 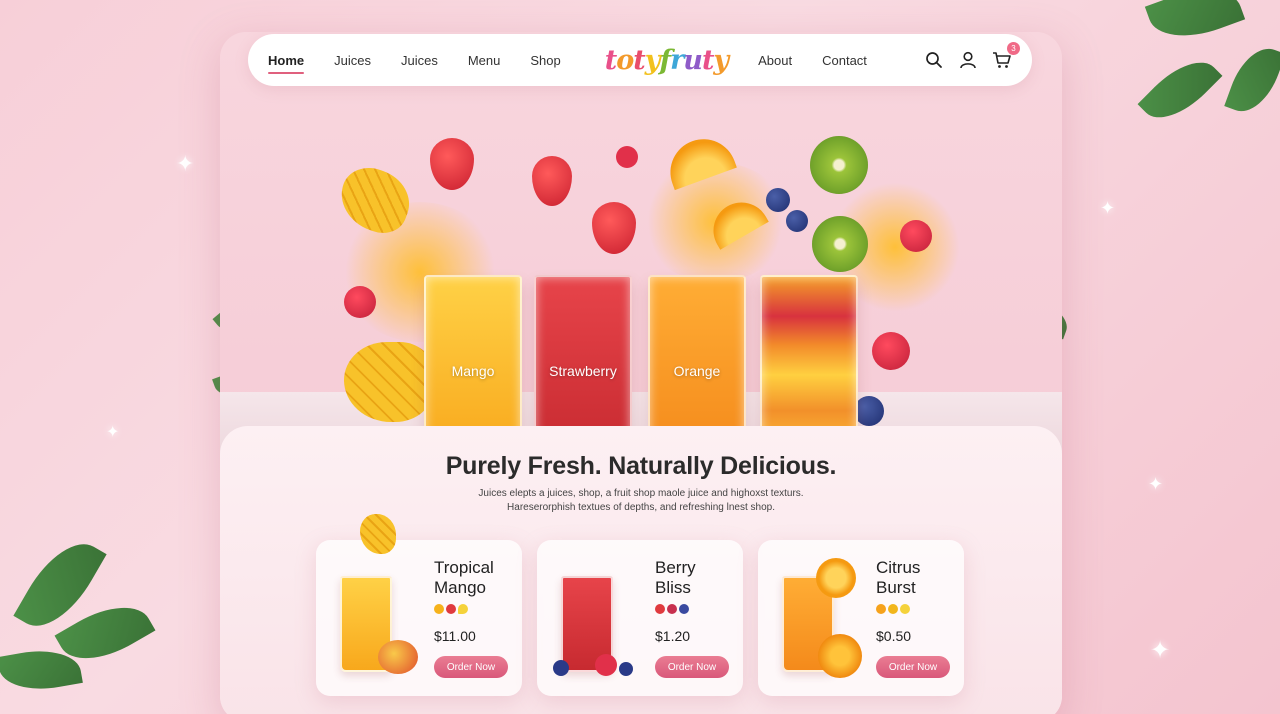 I want to click on page-headline: Purely Fresh. Naturally Delicious., so click(x=641, y=466).